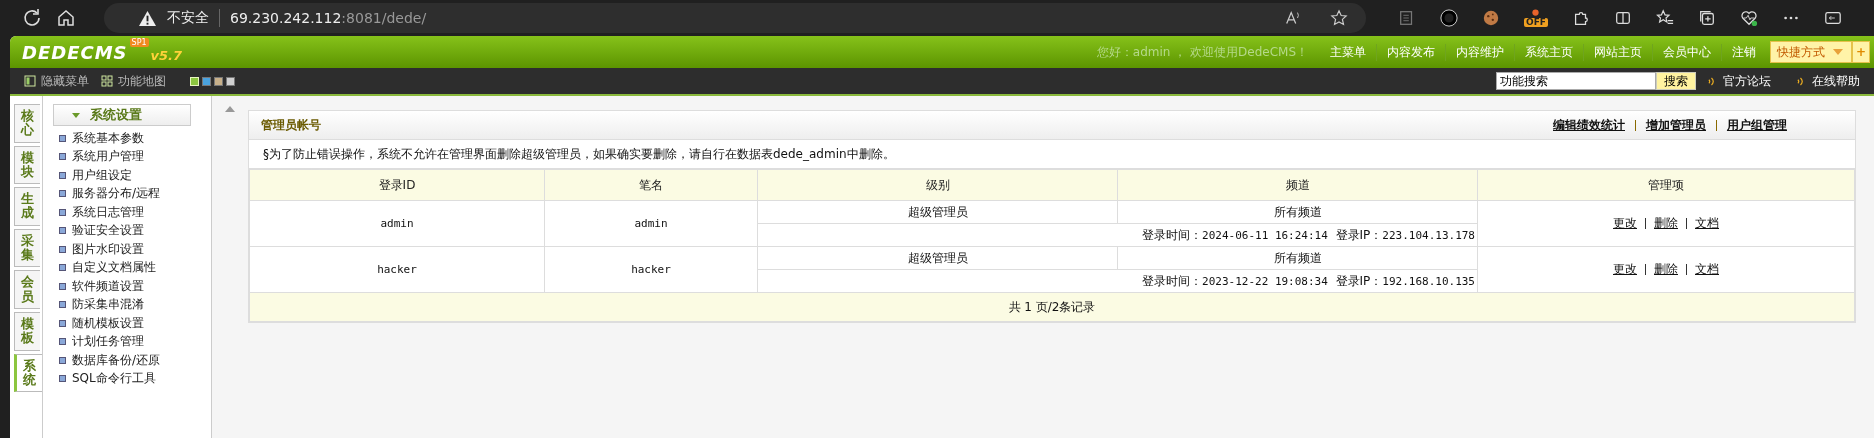  What do you see at coordinates (132, 341) in the screenshot?
I see `menu-item: 计划任务管理` at bounding box center [132, 341].